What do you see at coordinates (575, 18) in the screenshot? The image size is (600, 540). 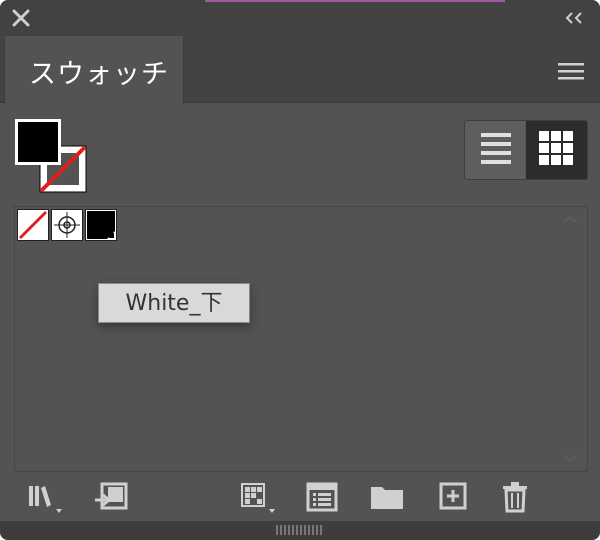 I see `collapse-double-chevron-icon` at bounding box center [575, 18].